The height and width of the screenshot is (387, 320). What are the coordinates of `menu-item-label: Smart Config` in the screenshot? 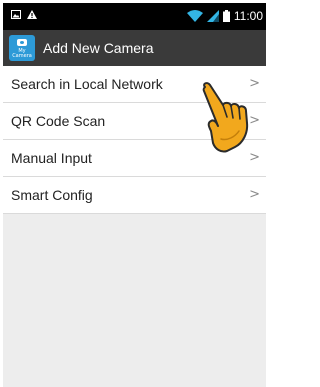 It's located at (52, 195).